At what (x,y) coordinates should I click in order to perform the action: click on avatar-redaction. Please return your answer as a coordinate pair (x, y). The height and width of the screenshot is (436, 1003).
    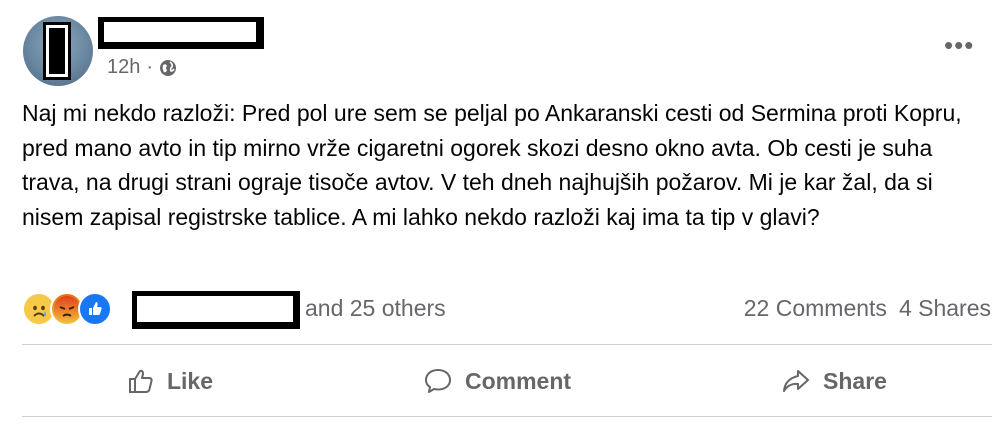
    Looking at the image, I should click on (57, 51).